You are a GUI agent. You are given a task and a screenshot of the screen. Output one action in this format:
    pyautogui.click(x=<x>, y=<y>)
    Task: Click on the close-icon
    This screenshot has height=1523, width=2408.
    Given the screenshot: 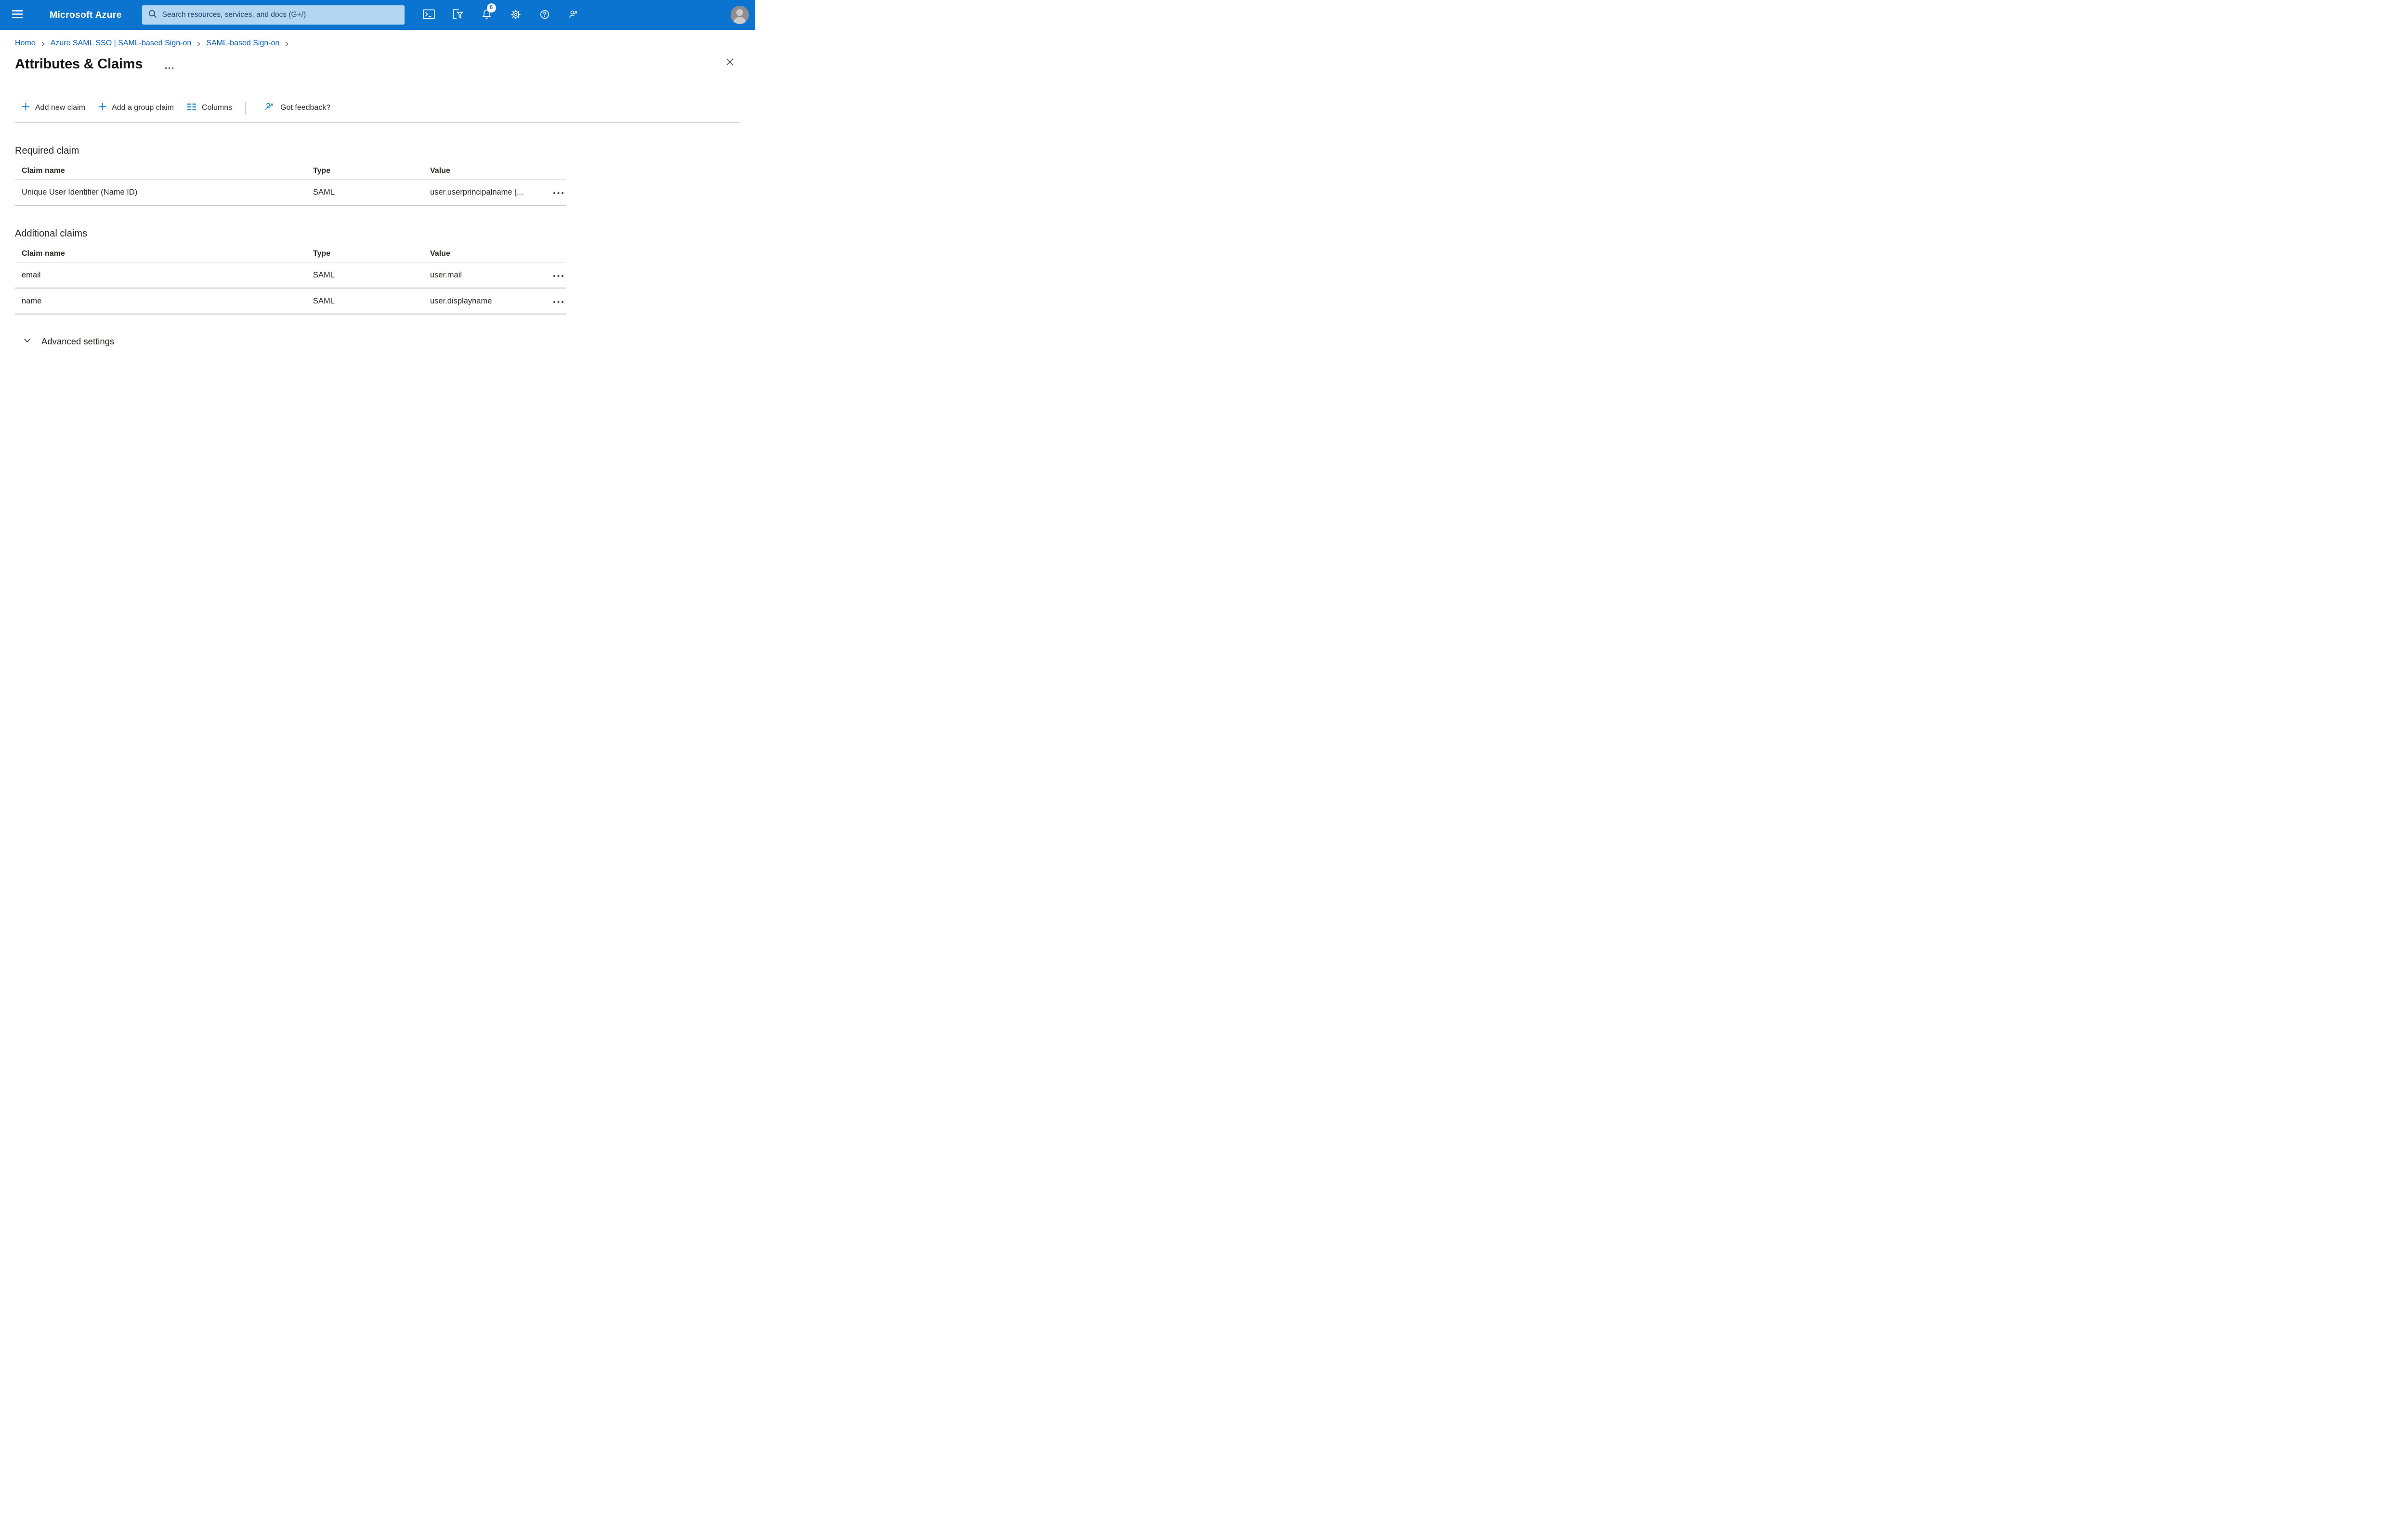 What is the action you would take?
    pyautogui.click(x=730, y=63)
    